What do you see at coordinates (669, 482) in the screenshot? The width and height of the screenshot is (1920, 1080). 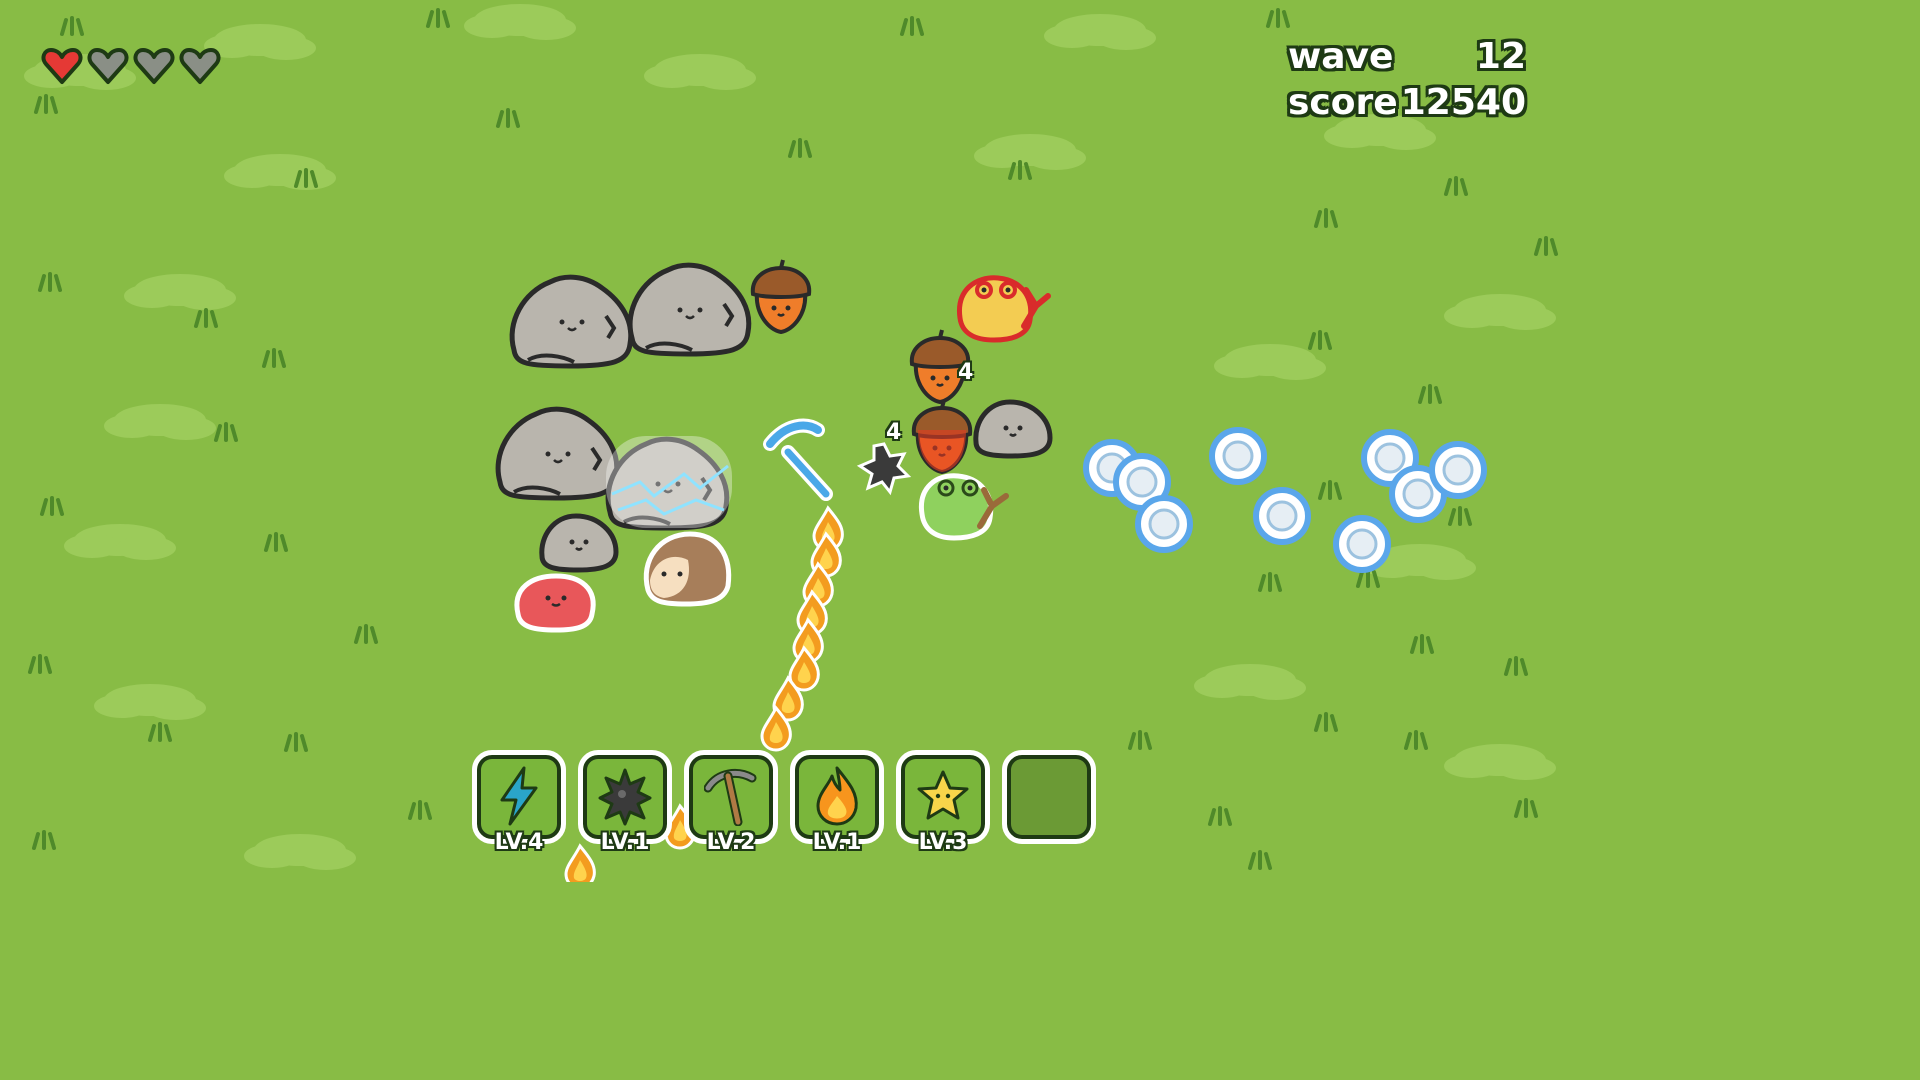 I see `rock-enemy-shocked` at bounding box center [669, 482].